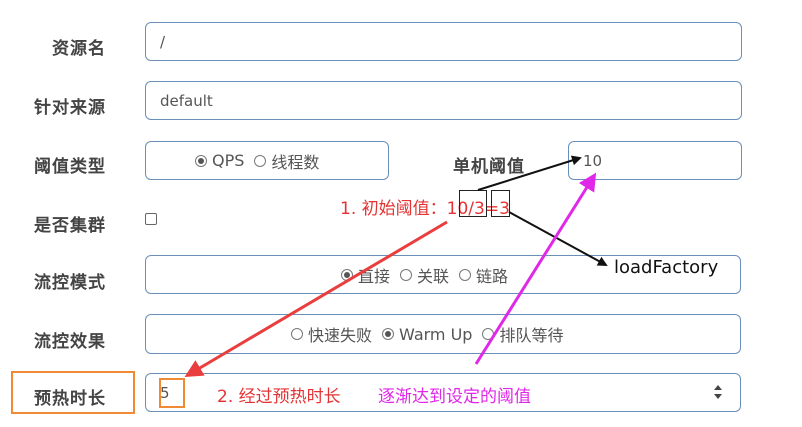  I want to click on control-behavior-radio-group: 快速失败 Warm Up 排队等待, so click(443, 334).